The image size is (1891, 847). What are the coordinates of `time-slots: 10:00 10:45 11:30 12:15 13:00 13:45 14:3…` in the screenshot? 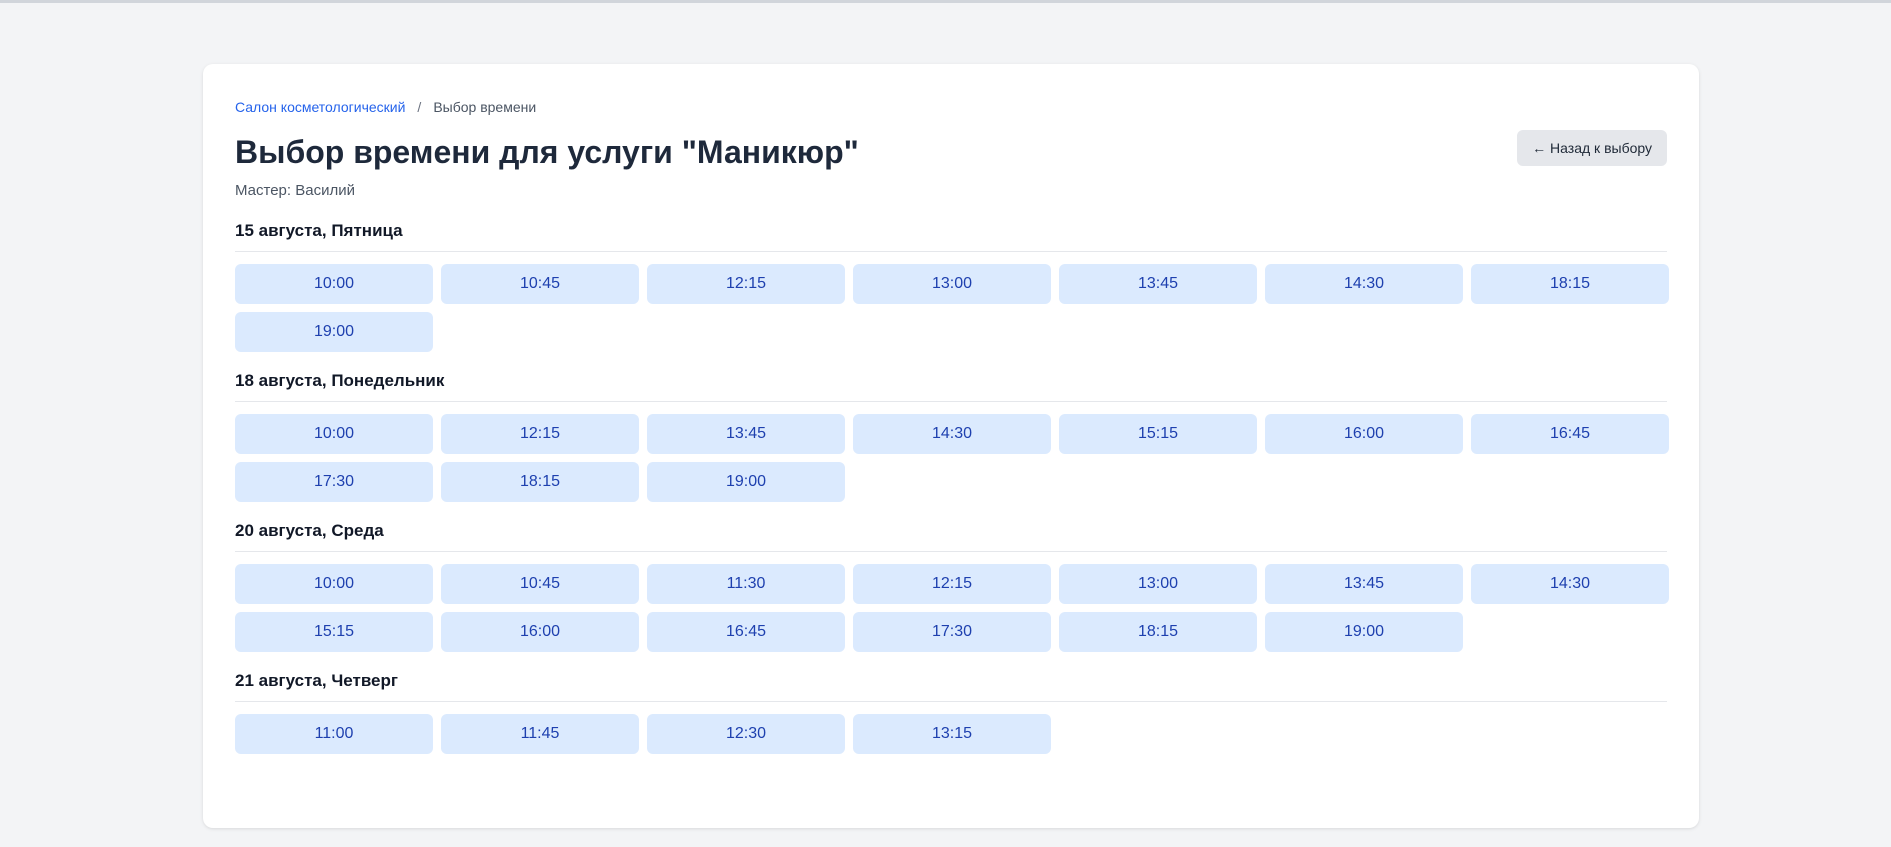 It's located at (952, 608).